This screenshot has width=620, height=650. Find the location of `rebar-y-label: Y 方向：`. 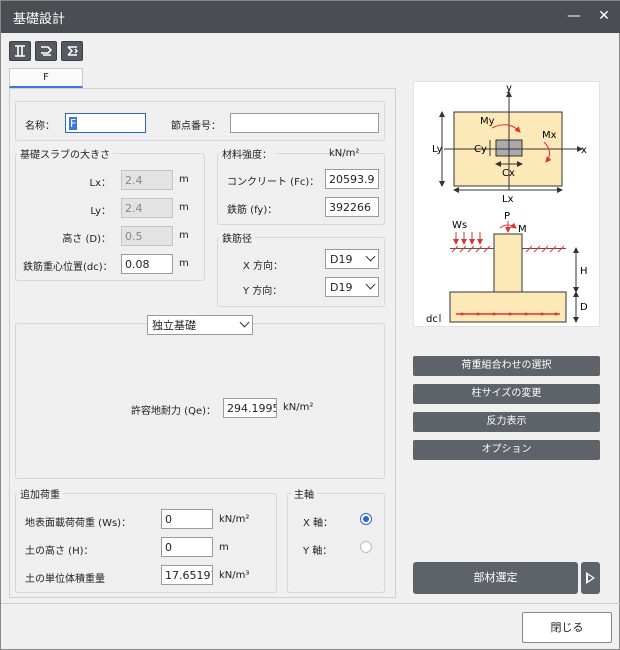

rebar-y-label: Y 方向： is located at coordinates (263, 291).